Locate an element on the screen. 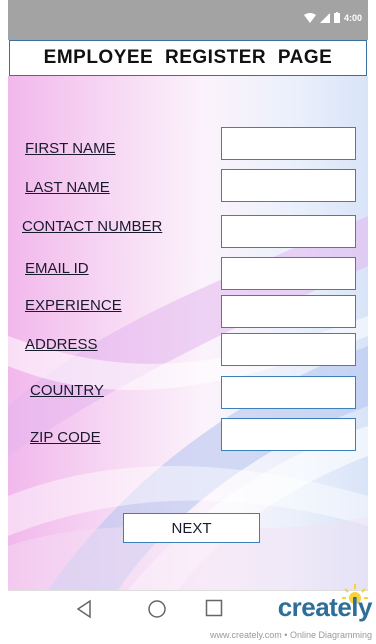 This screenshot has width=376, height=644. first-name-label: FIRST NAME is located at coordinates (70, 148).